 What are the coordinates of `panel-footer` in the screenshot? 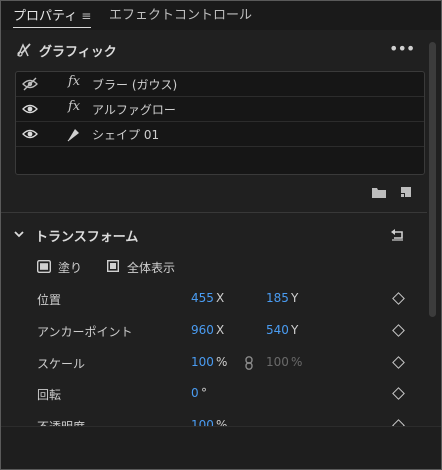 It's located at (221, 447).